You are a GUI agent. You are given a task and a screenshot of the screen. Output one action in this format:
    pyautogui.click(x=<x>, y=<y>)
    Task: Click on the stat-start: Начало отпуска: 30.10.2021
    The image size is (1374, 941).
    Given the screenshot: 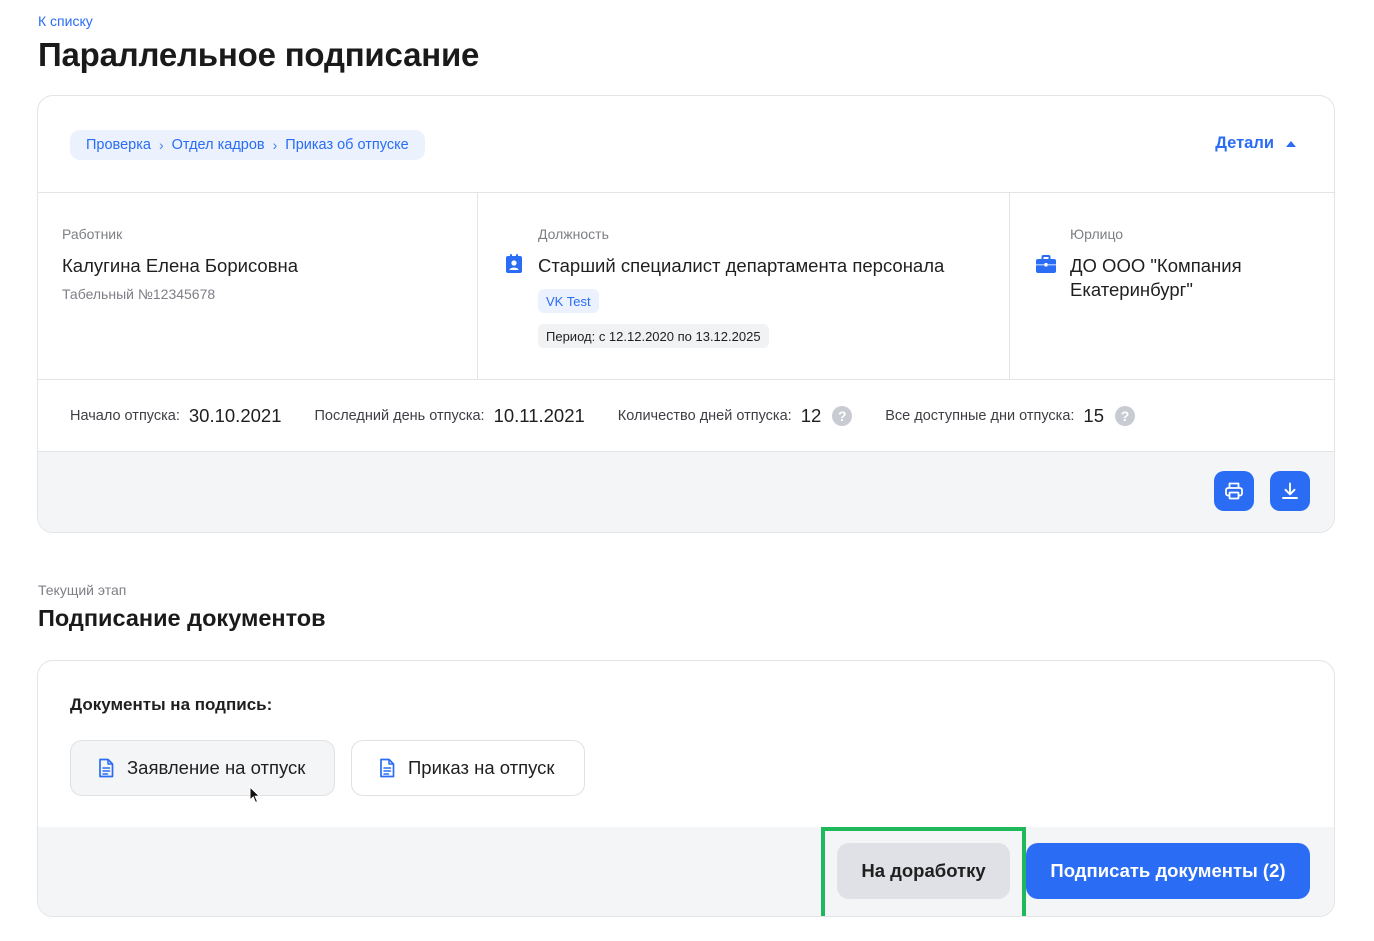 What is the action you would take?
    pyautogui.click(x=175, y=416)
    